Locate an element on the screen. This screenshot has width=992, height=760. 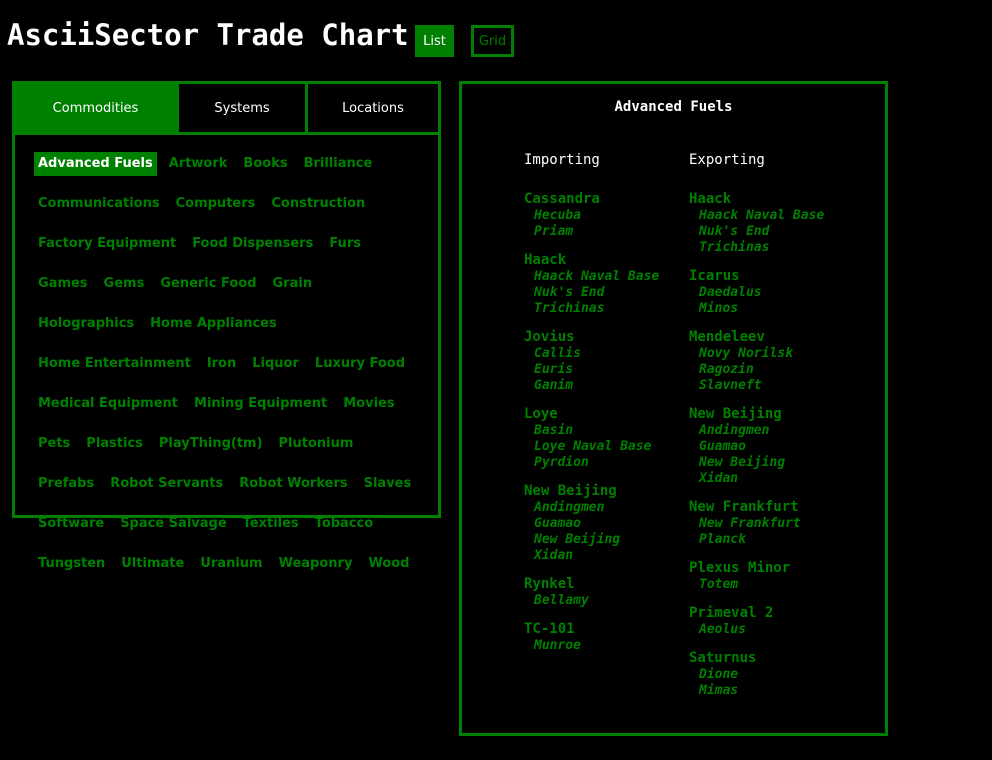
commodity-link: Plutonium is located at coordinates (316, 444).